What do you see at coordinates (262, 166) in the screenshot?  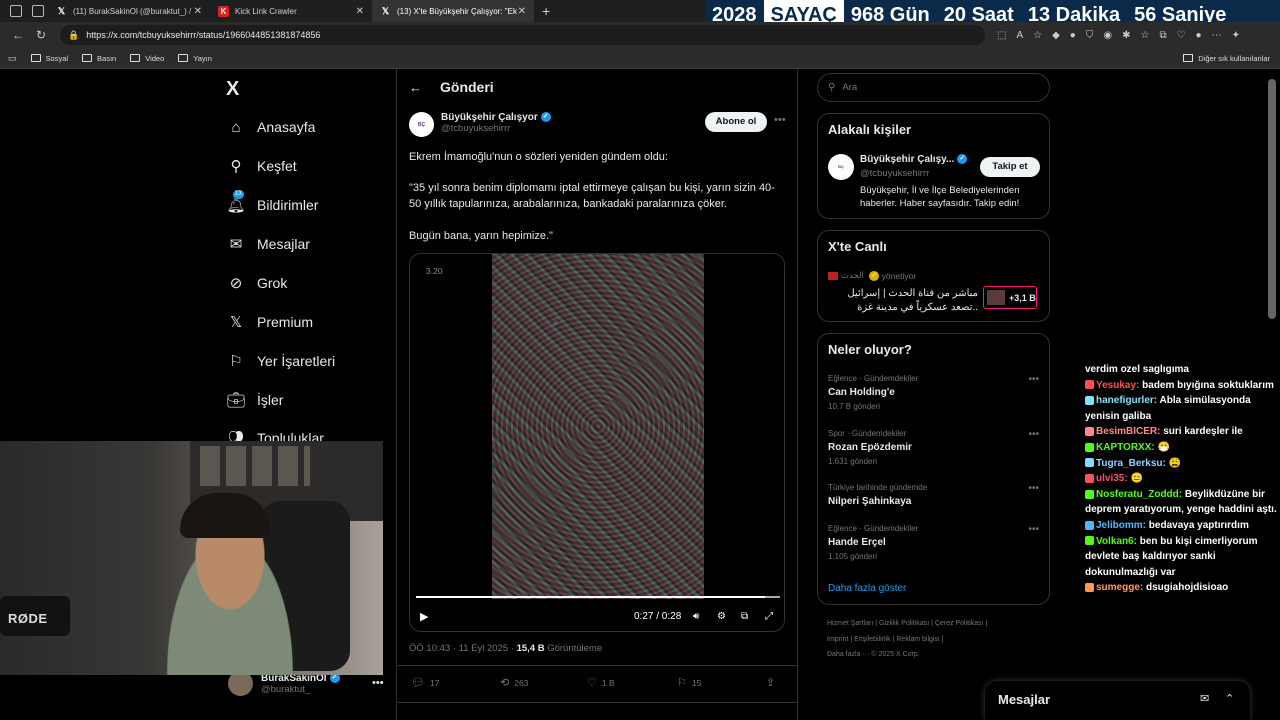 I see `sidebar-item-explore: ⚲ Keşfet` at bounding box center [262, 166].